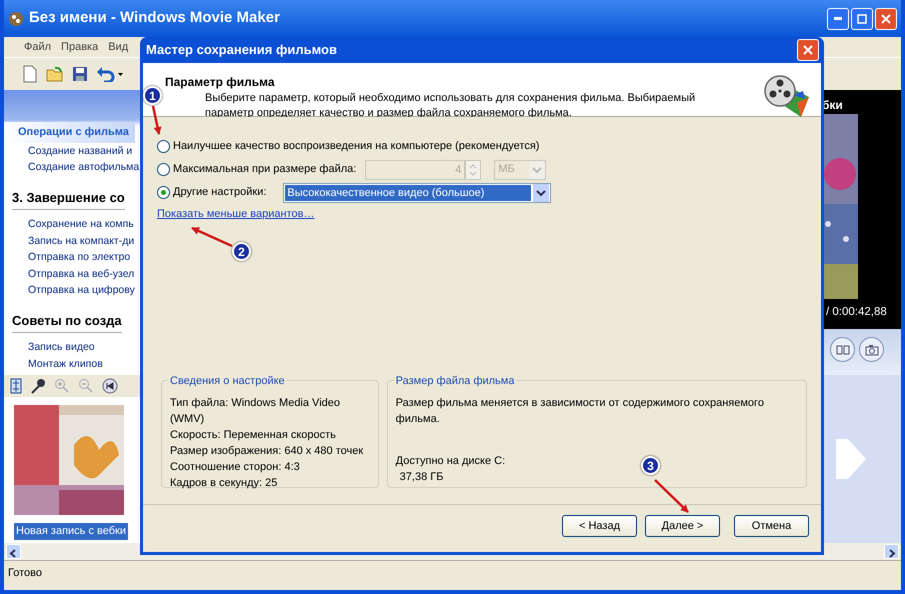 The height and width of the screenshot is (594, 905). I want to click on menu-item: Файл, so click(38, 47).